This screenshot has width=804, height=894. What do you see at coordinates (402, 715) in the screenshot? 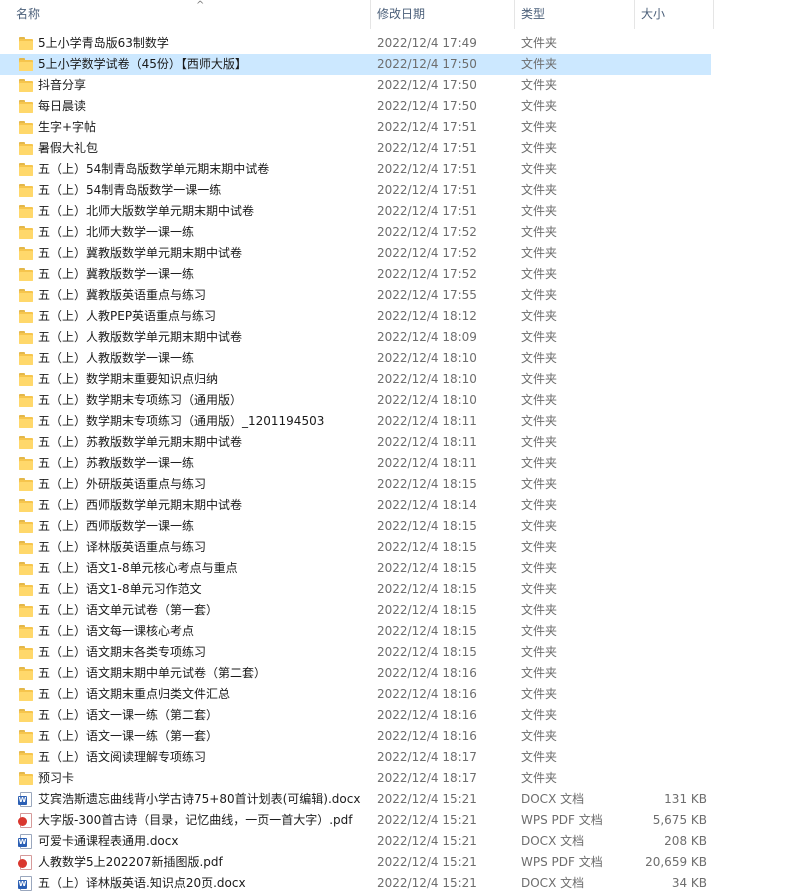
I see `file-row: 五（上）语文一课一练（第二套） 2022/12/4 18:16 文件夹` at bounding box center [402, 715].